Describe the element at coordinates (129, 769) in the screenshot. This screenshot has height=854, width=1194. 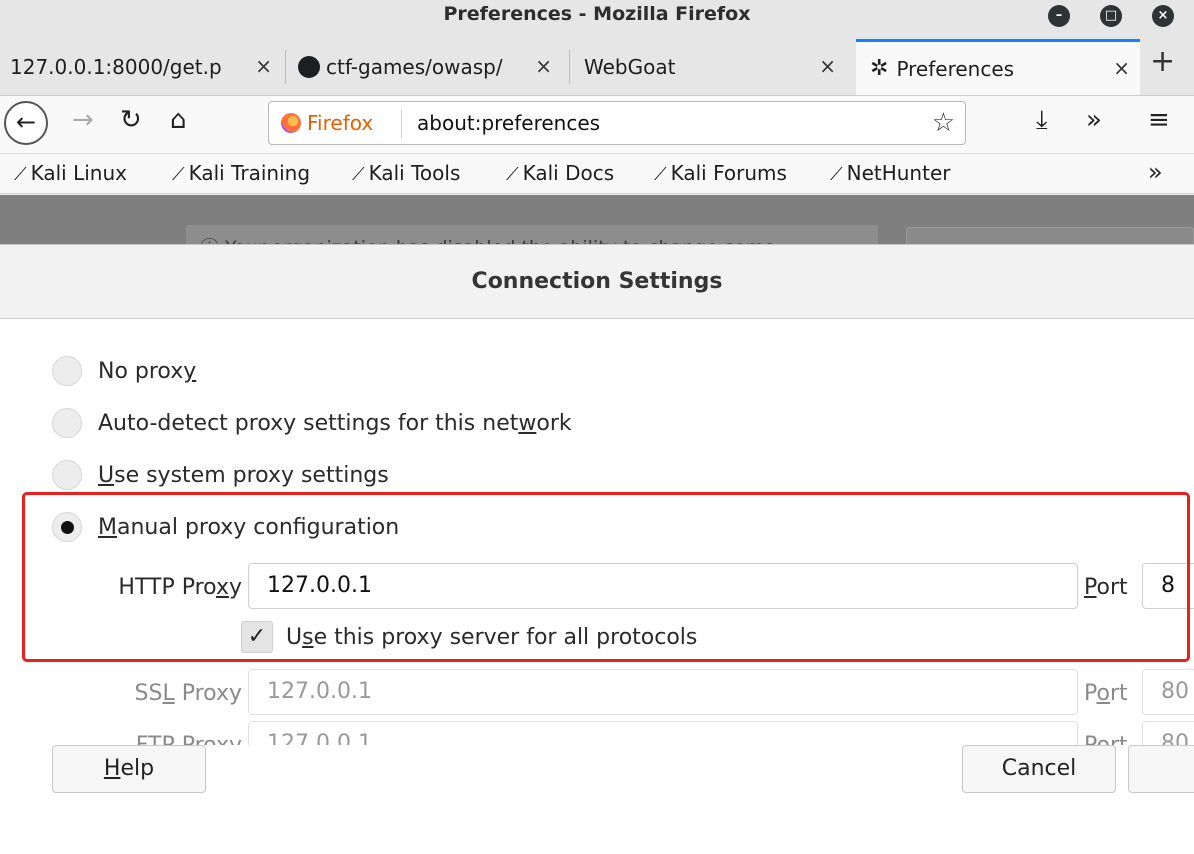
I see `help-button: Help` at that location.